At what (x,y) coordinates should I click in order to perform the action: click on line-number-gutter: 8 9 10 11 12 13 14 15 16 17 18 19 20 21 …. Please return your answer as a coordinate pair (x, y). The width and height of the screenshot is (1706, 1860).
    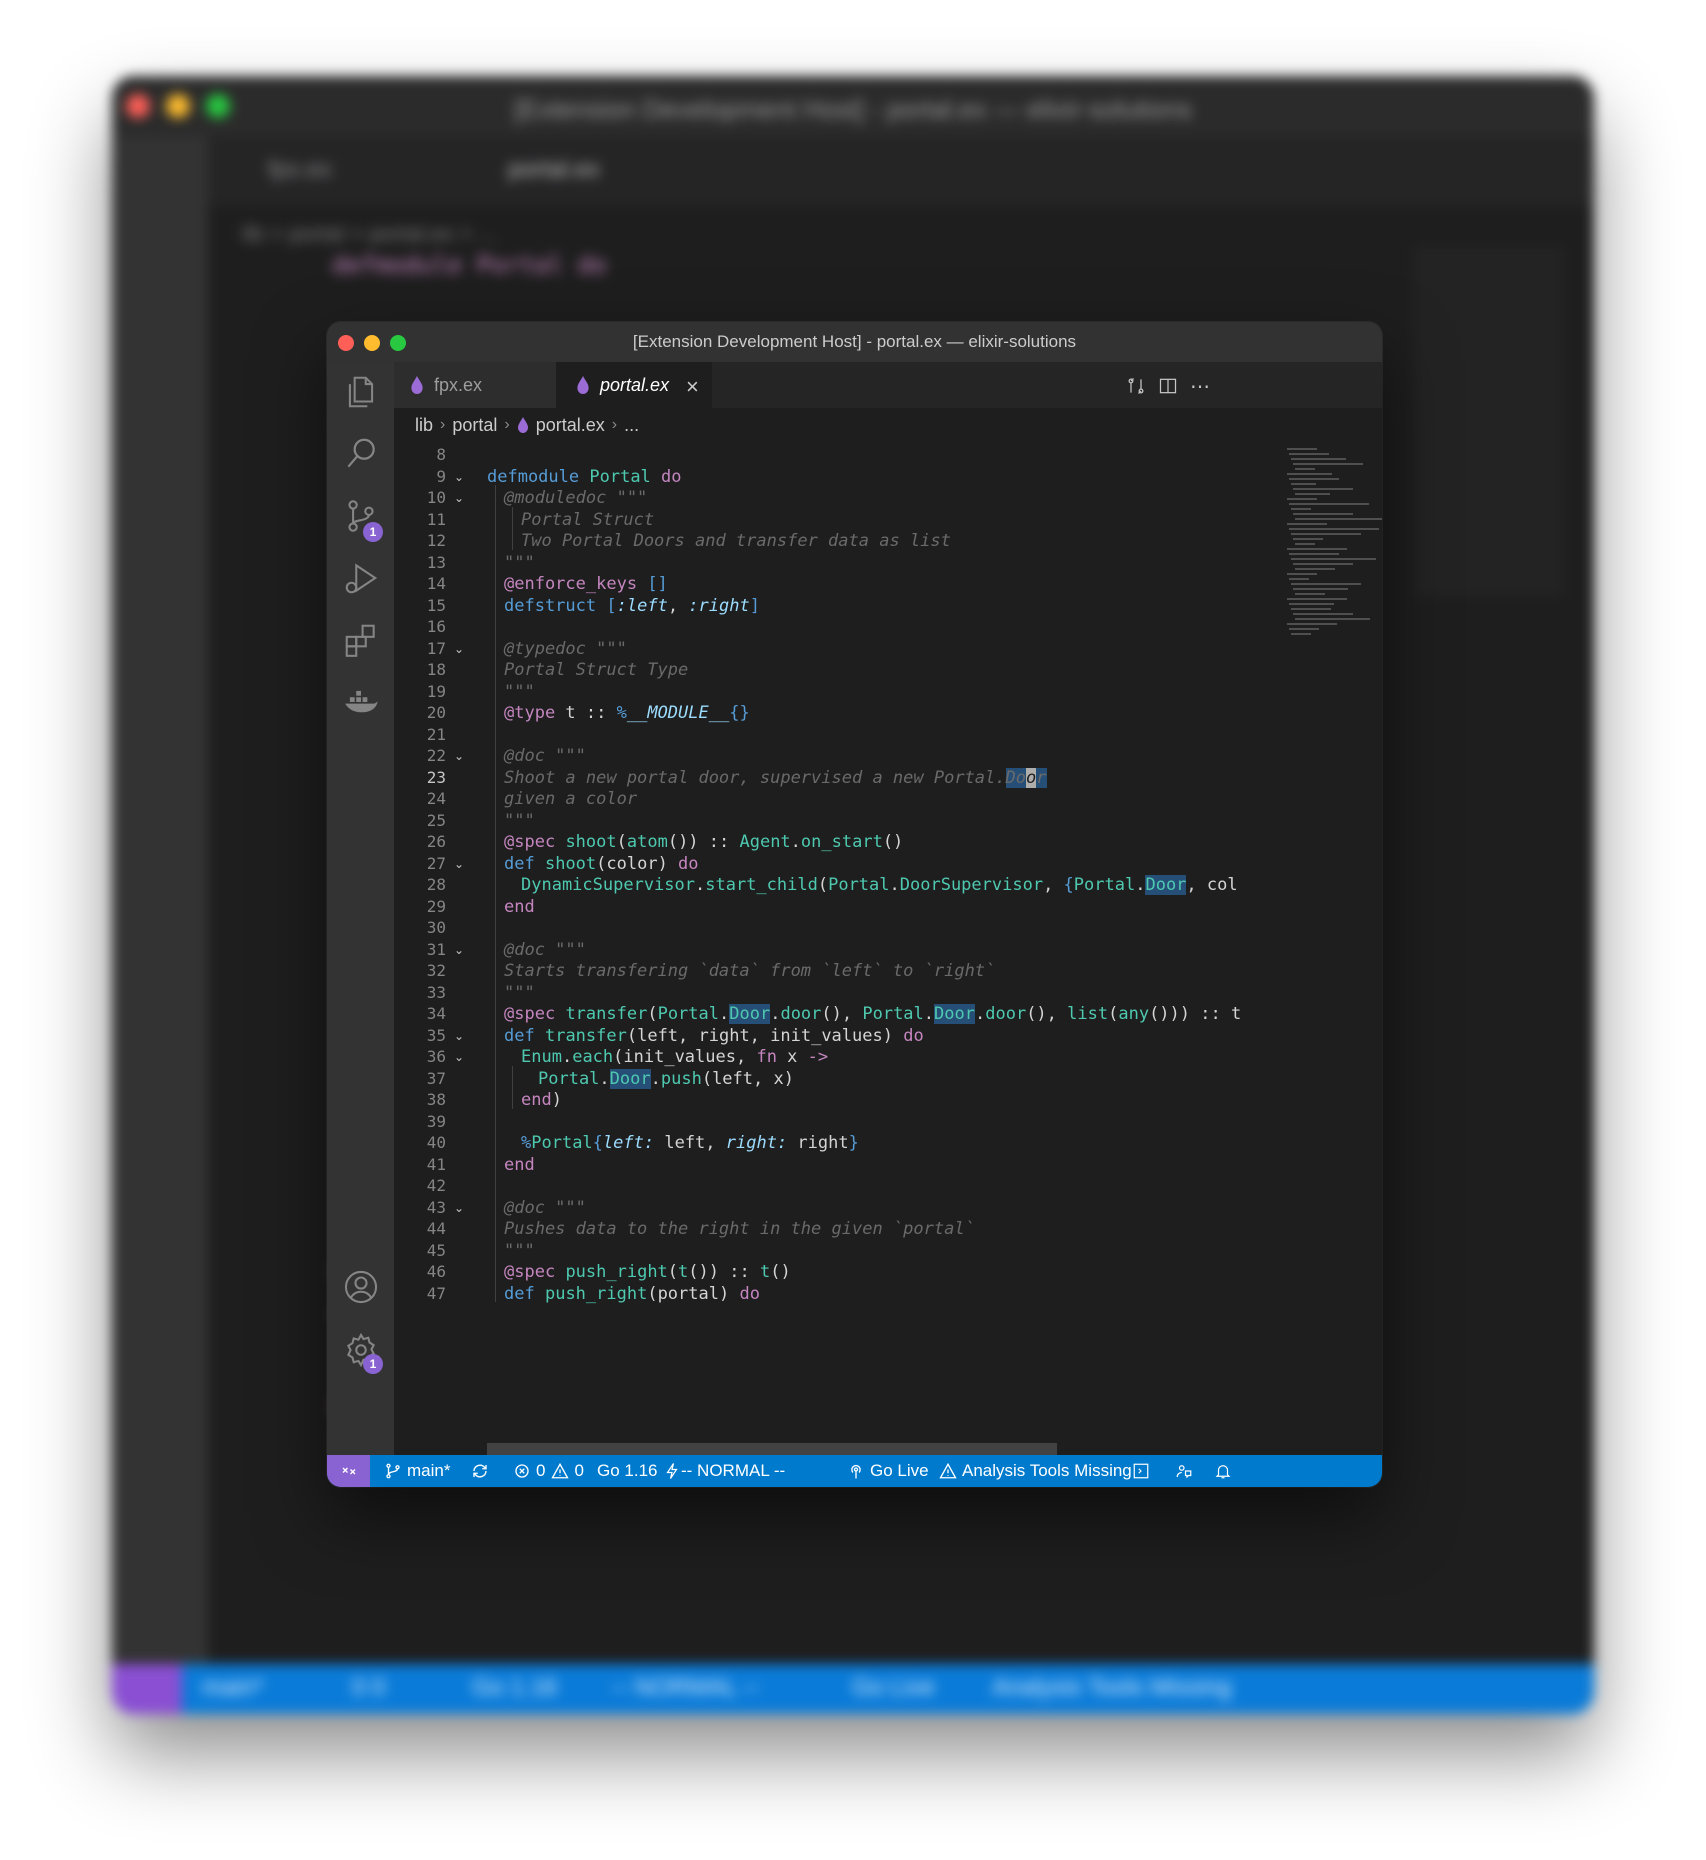
    Looking at the image, I should click on (429, 948).